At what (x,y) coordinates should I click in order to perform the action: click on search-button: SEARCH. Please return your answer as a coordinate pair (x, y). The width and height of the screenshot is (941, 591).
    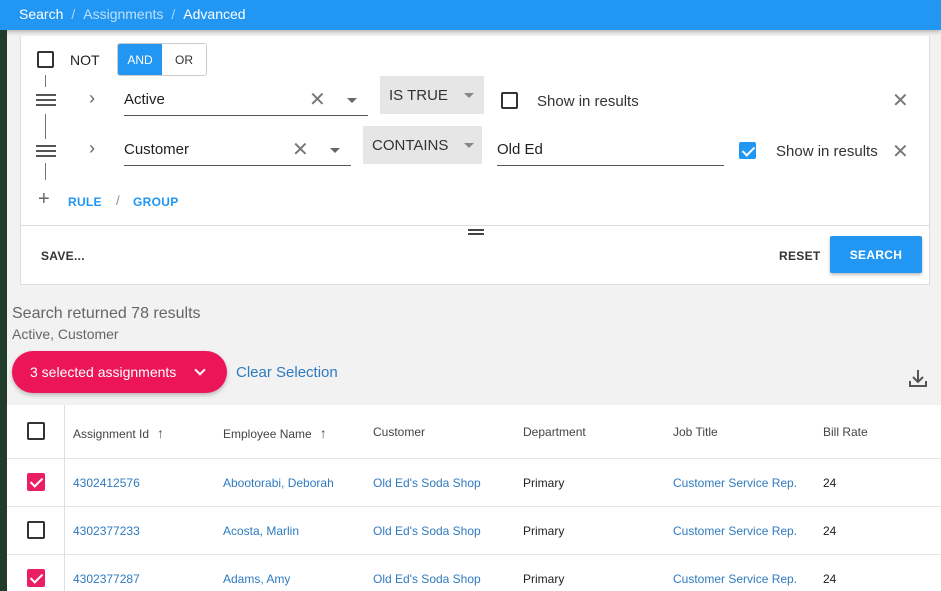
    Looking at the image, I should click on (876, 254).